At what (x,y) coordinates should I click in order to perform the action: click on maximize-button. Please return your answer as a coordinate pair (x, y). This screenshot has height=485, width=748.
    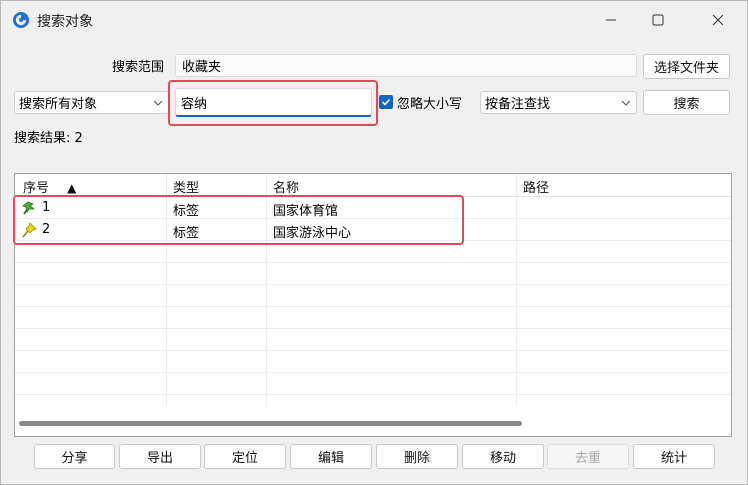
    Looking at the image, I should click on (658, 20).